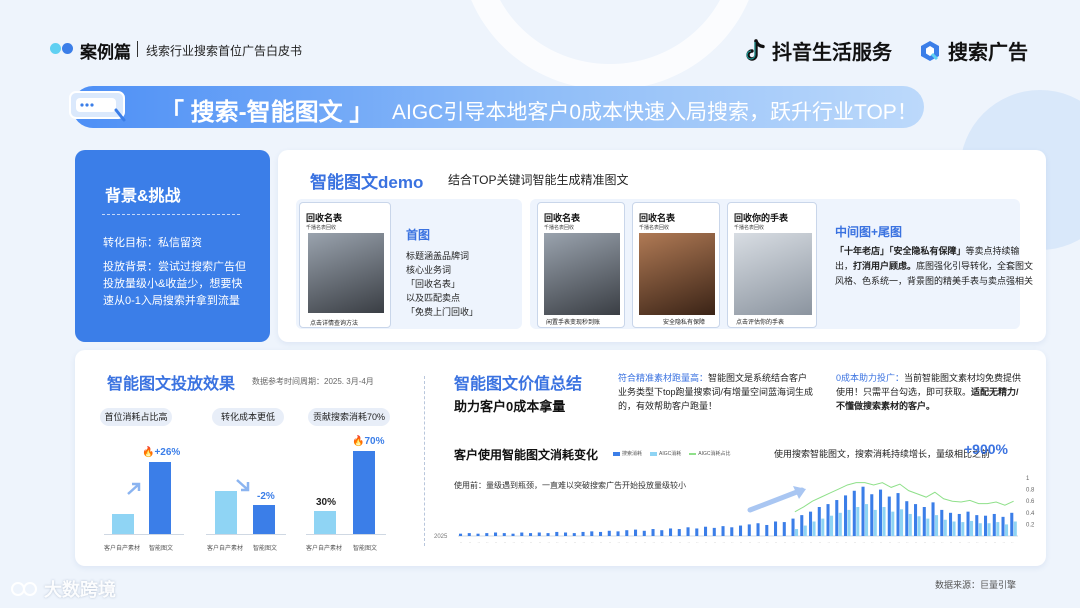  What do you see at coordinates (1028, 479) in the screenshot?
I see `chart-y2-tick: 1` at bounding box center [1028, 479].